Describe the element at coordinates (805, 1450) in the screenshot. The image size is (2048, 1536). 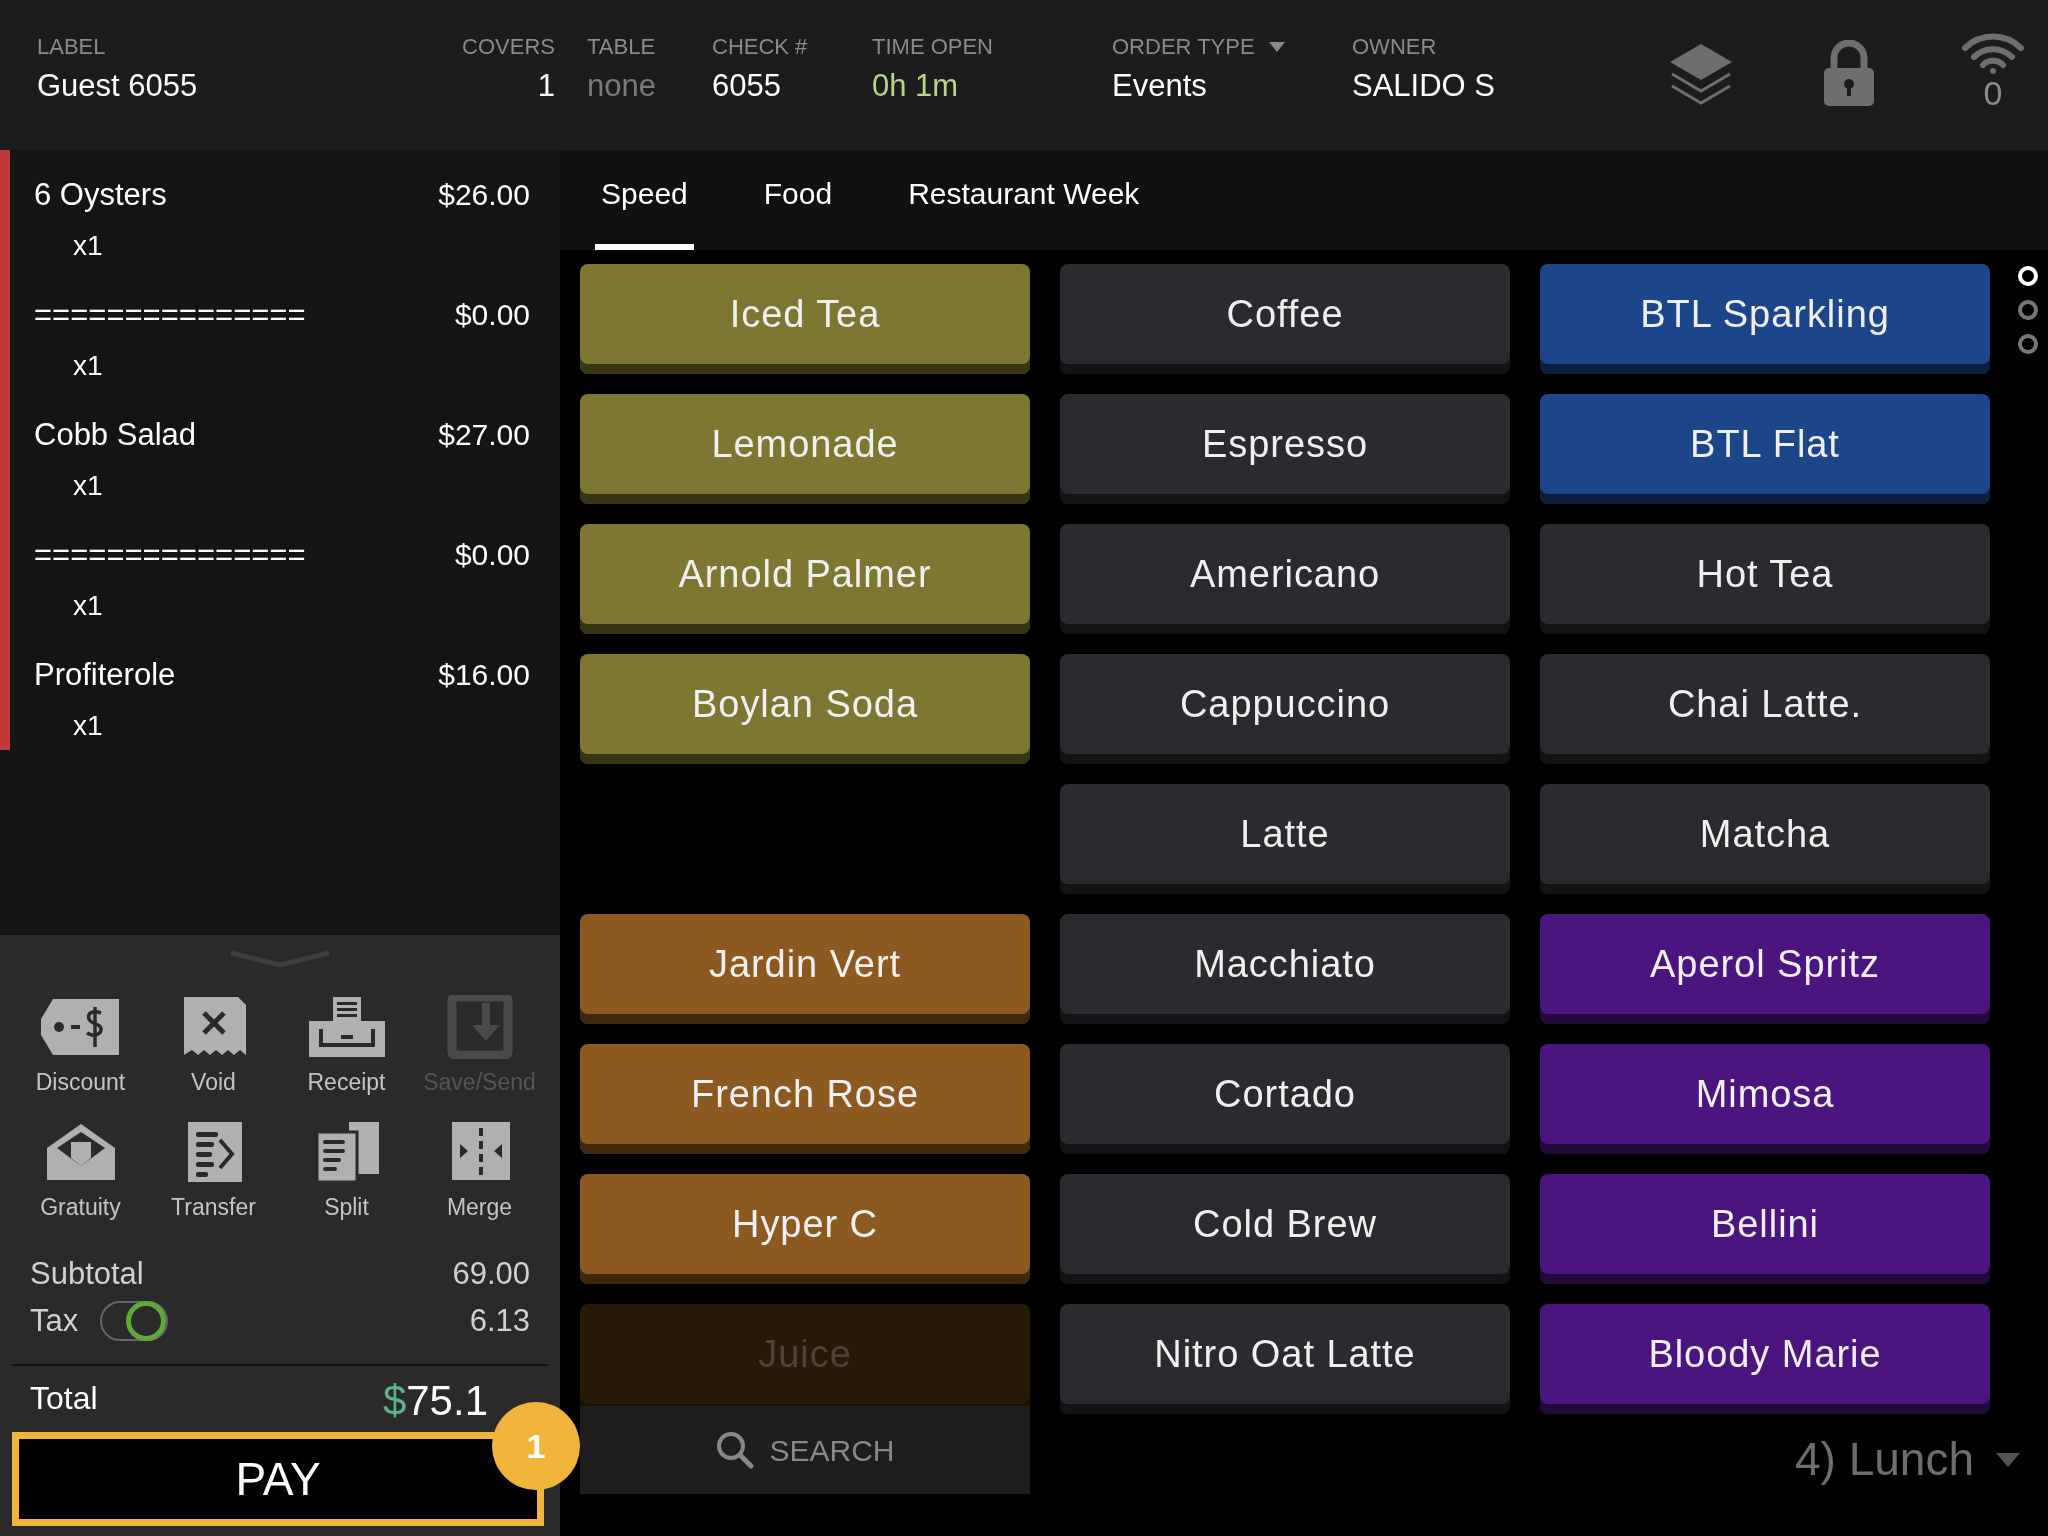
I see `search-button: SEARCH` at that location.